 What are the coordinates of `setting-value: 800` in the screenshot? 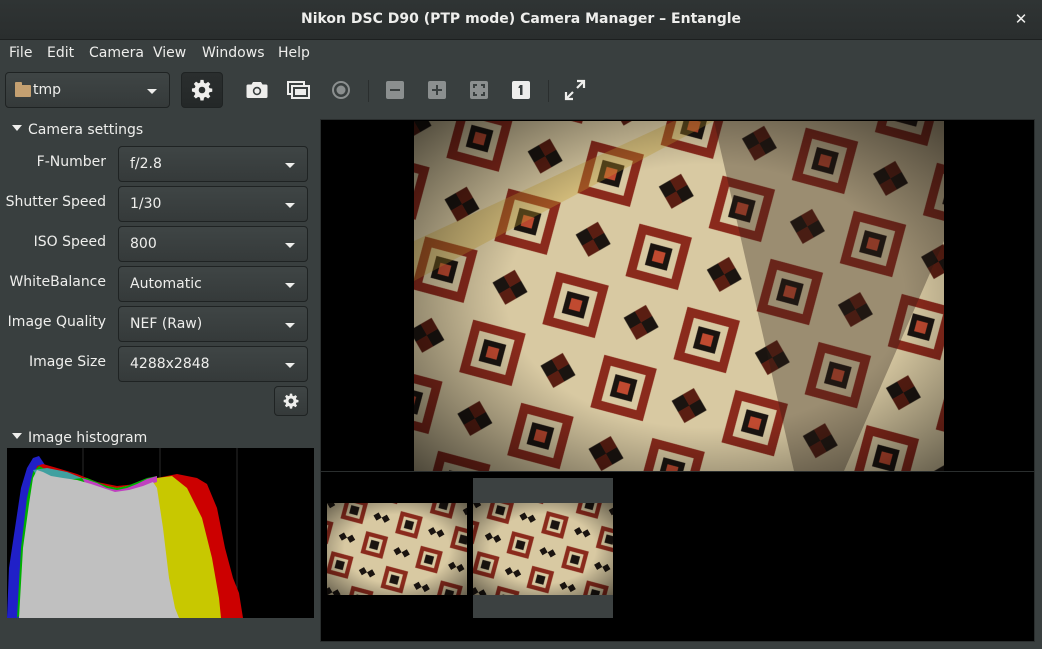 It's located at (143, 244).